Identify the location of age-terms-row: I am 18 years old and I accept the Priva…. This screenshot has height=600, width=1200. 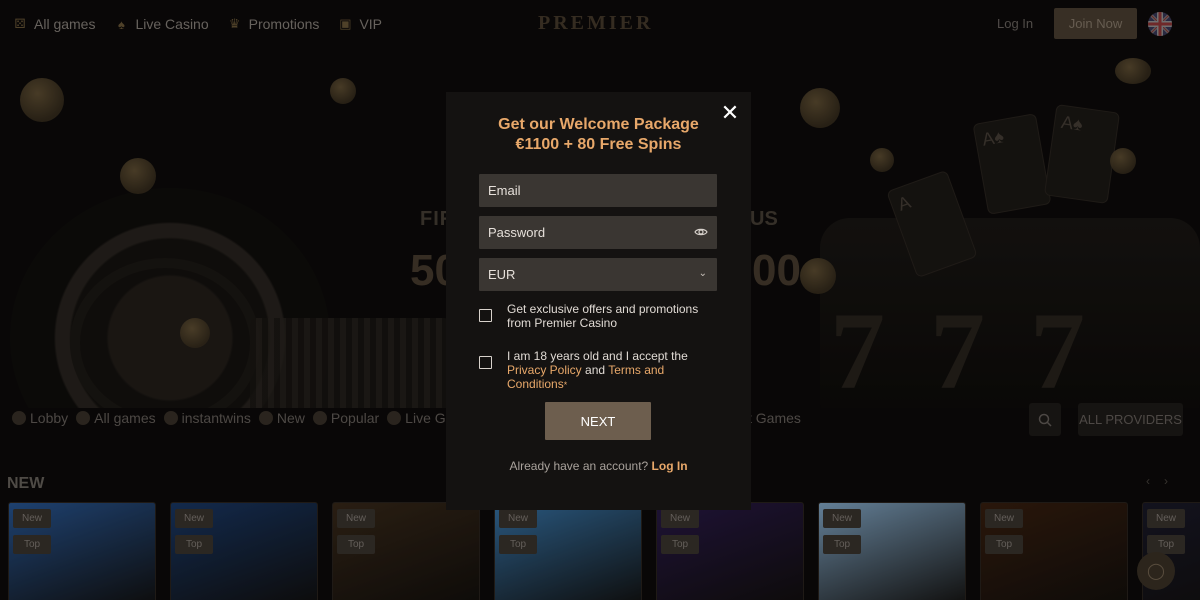
(599, 370).